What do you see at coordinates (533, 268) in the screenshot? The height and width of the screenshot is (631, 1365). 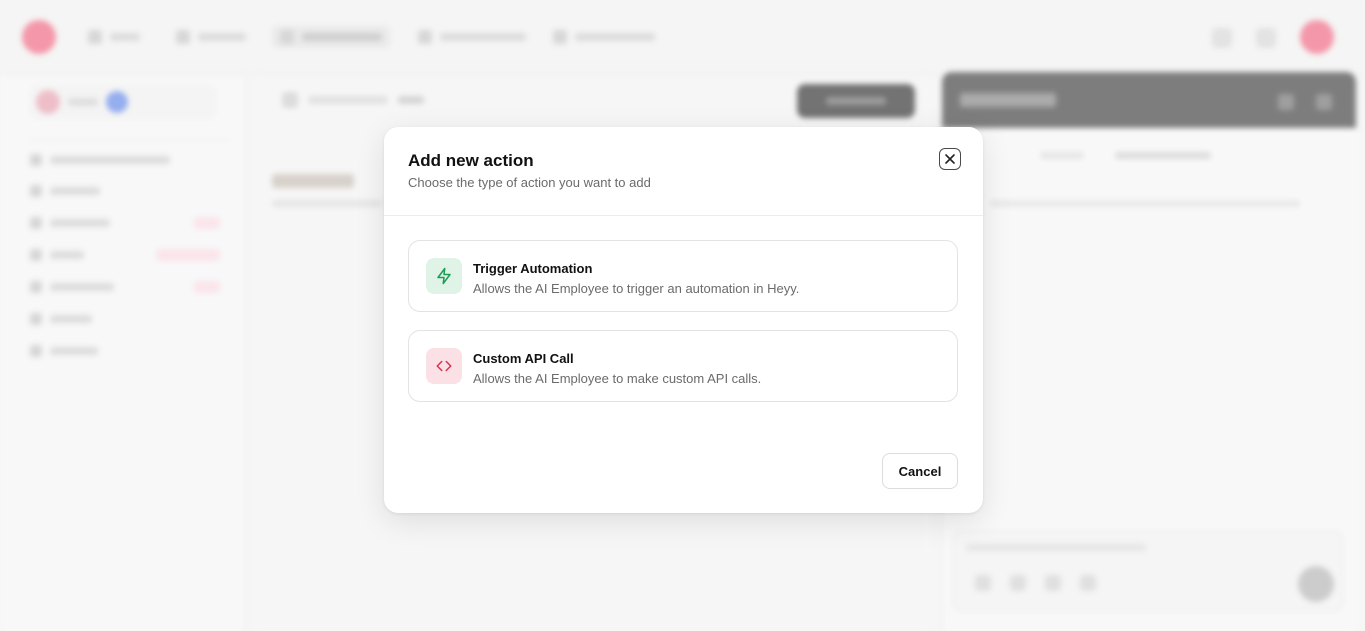 I see `option-title: Trigger Automation` at bounding box center [533, 268].